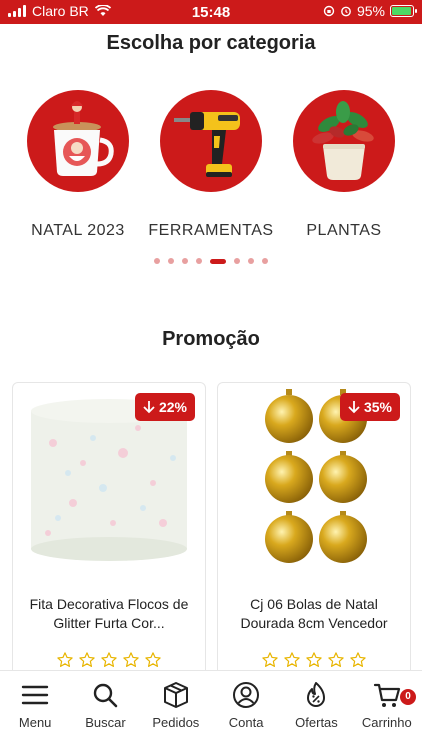  What do you see at coordinates (386, 722) in the screenshot?
I see `nav-label: Carrinho` at bounding box center [386, 722].